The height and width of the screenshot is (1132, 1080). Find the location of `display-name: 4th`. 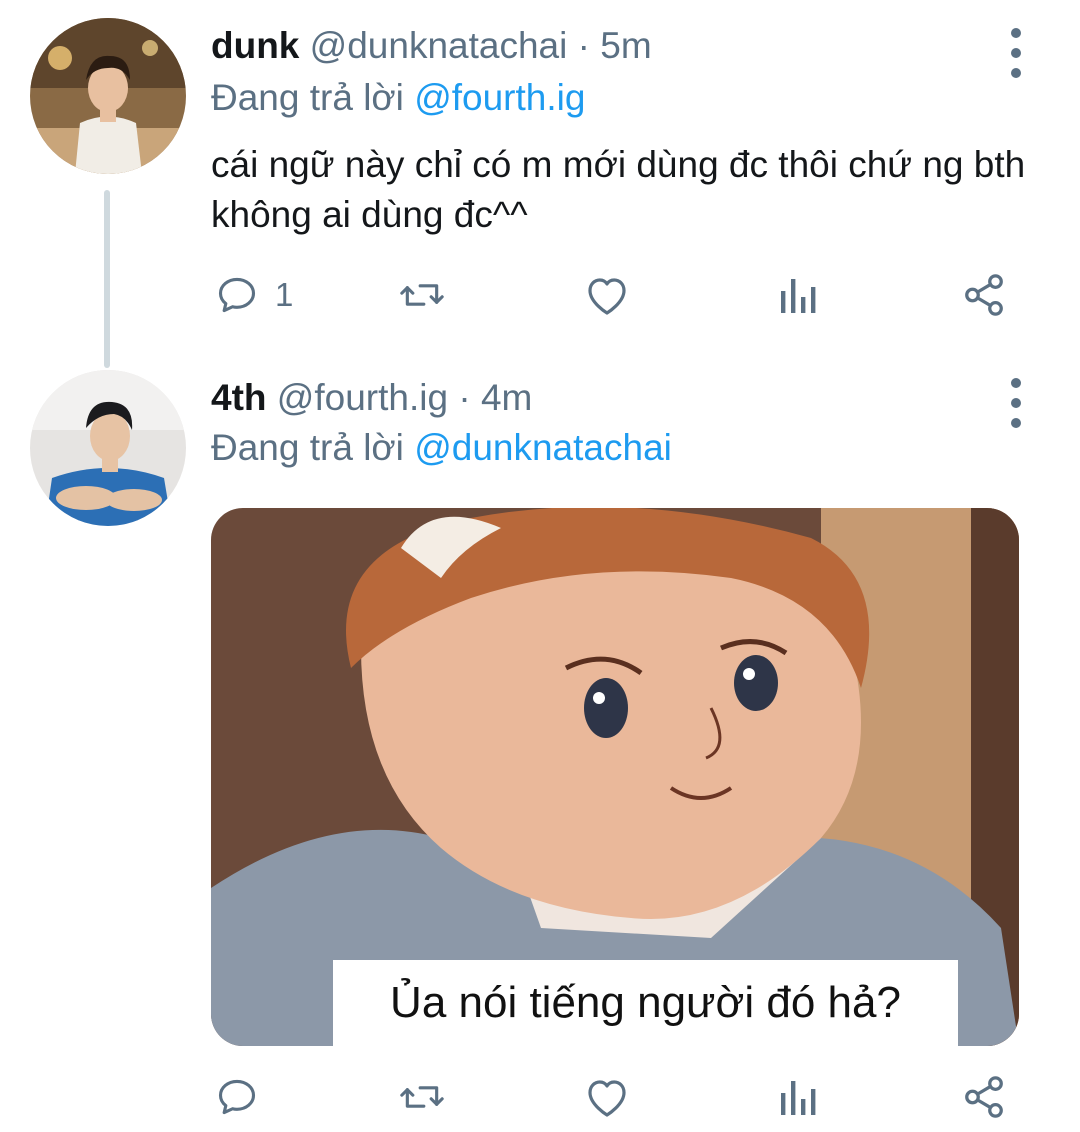

display-name: 4th is located at coordinates (239, 397).